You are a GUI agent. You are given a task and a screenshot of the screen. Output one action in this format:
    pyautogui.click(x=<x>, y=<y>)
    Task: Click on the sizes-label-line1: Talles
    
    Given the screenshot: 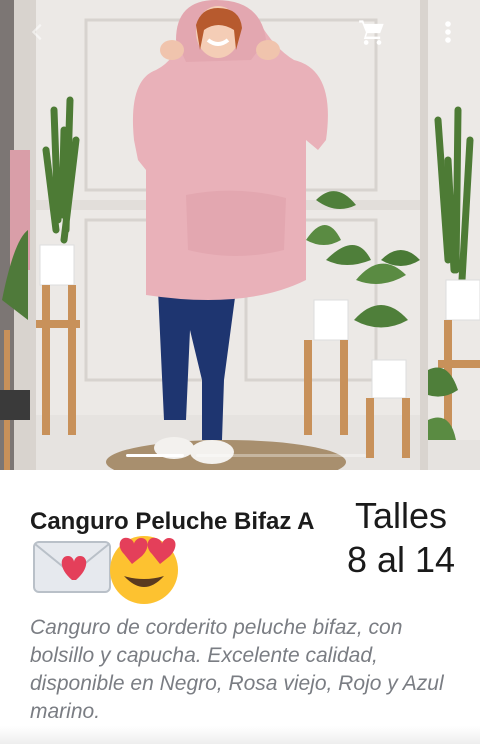 What is the action you would take?
    pyautogui.click(x=401, y=515)
    